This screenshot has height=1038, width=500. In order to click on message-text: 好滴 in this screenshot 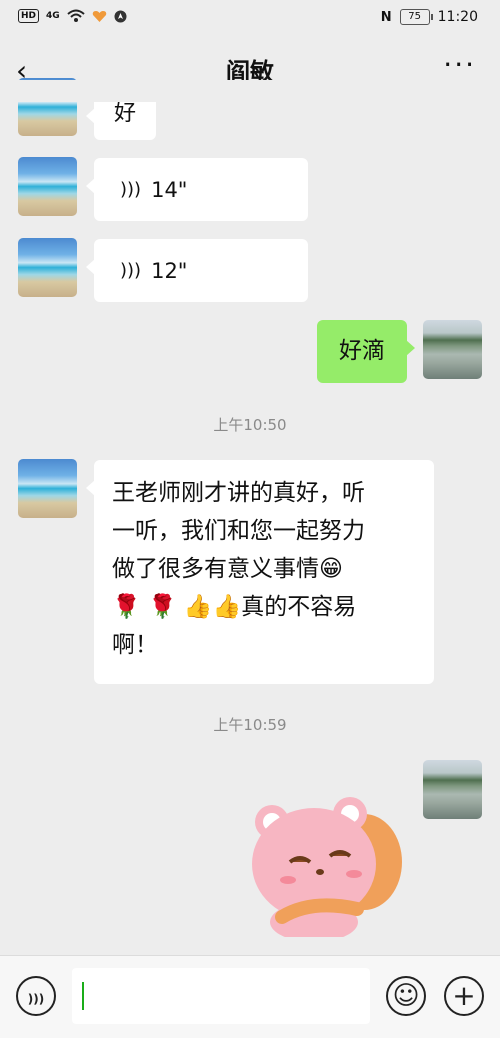, I will do `click(362, 351)`.